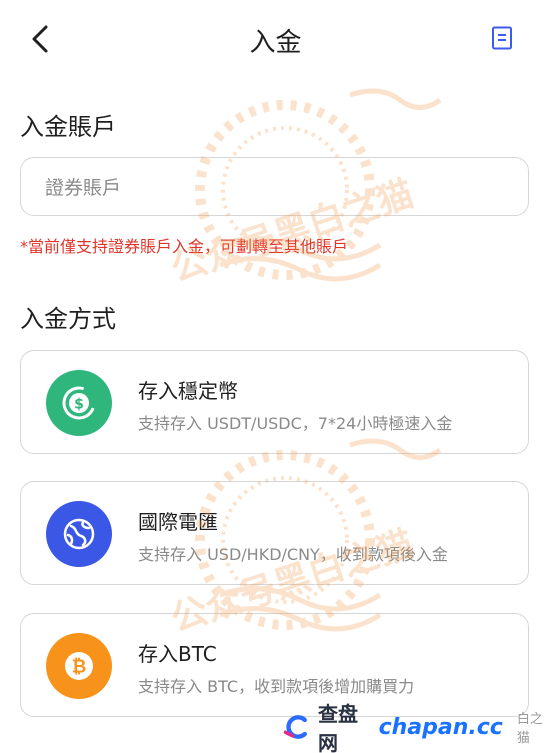 This screenshot has width=551, height=753. I want to click on method-card-wire: 國際電匯 支持存入 USD/HKD/CNY，收到款項後入金, so click(274, 533).